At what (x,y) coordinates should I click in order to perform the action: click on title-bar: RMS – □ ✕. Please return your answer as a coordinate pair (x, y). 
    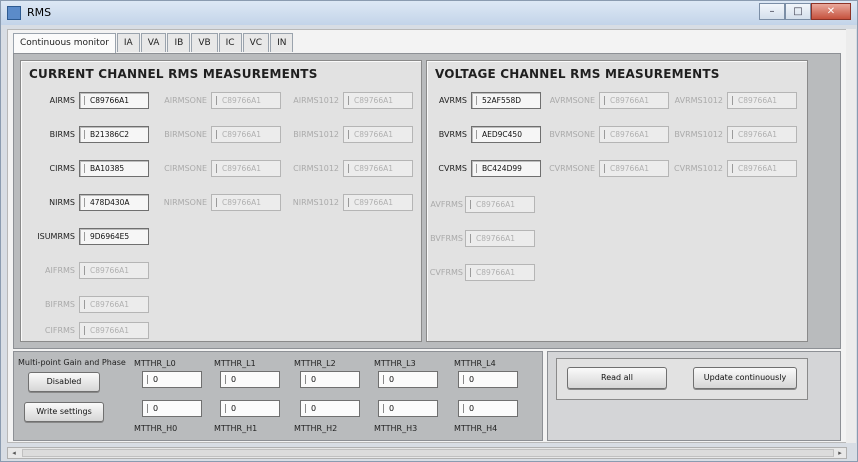
    Looking at the image, I should click on (429, 13).